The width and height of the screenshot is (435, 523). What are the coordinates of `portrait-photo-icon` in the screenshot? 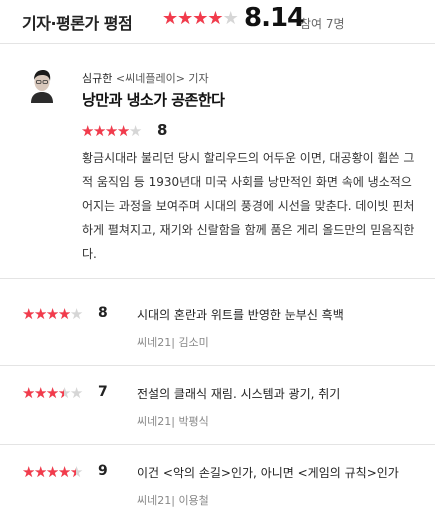 It's located at (42, 85).